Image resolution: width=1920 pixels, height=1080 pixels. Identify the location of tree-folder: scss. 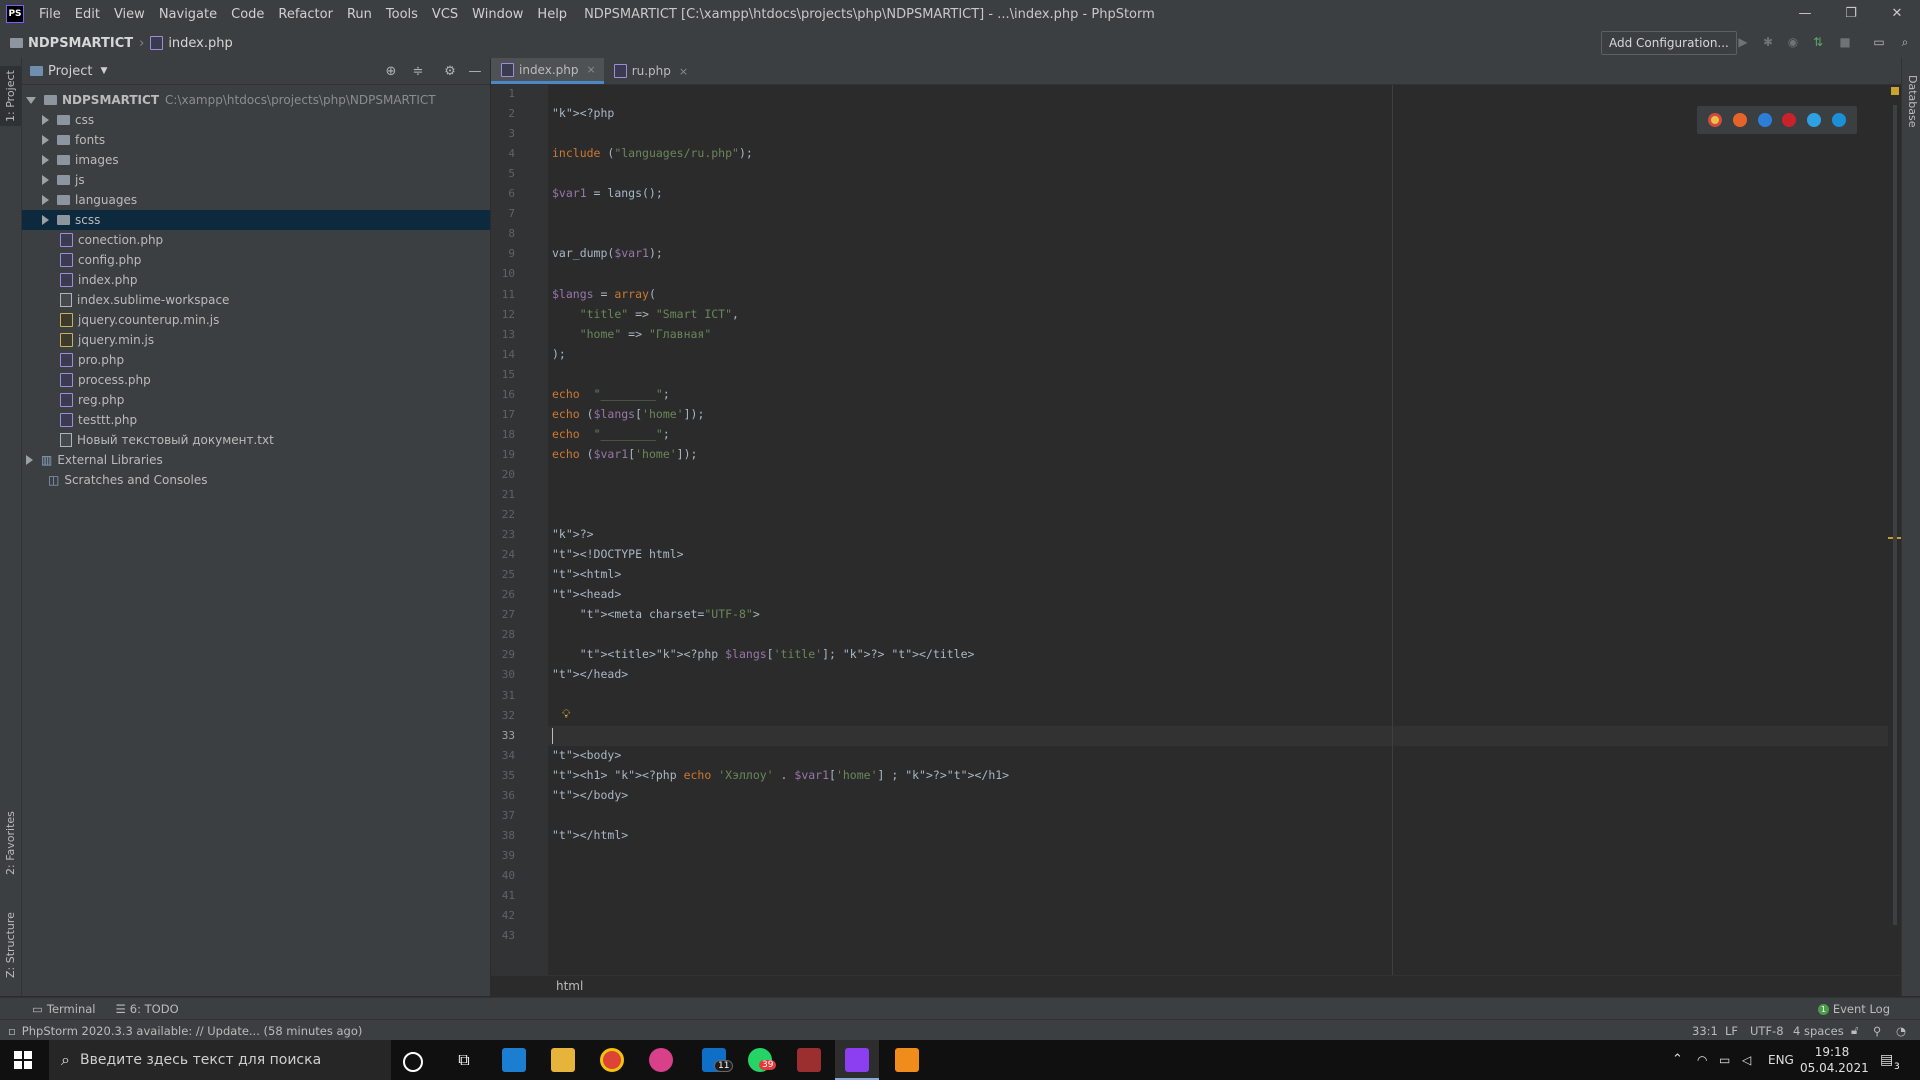
(256, 220).